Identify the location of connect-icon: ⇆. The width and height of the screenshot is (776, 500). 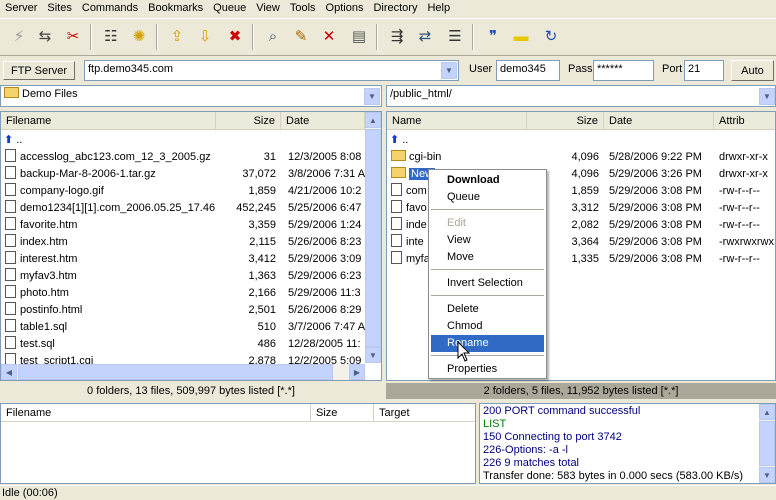
(45, 36).